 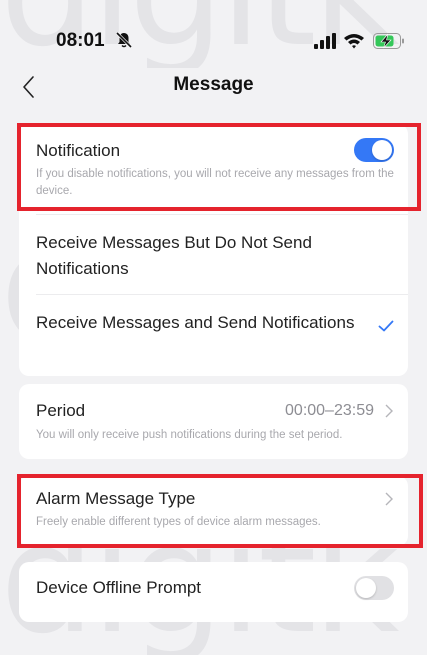 What do you see at coordinates (386, 326) in the screenshot?
I see `checkmark-icon` at bounding box center [386, 326].